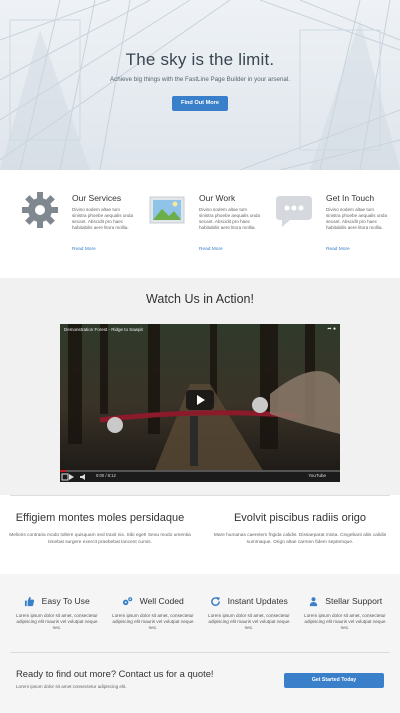 This screenshot has height=713, width=400. Describe the element at coordinates (313, 602) in the screenshot. I see `users-icon` at that location.